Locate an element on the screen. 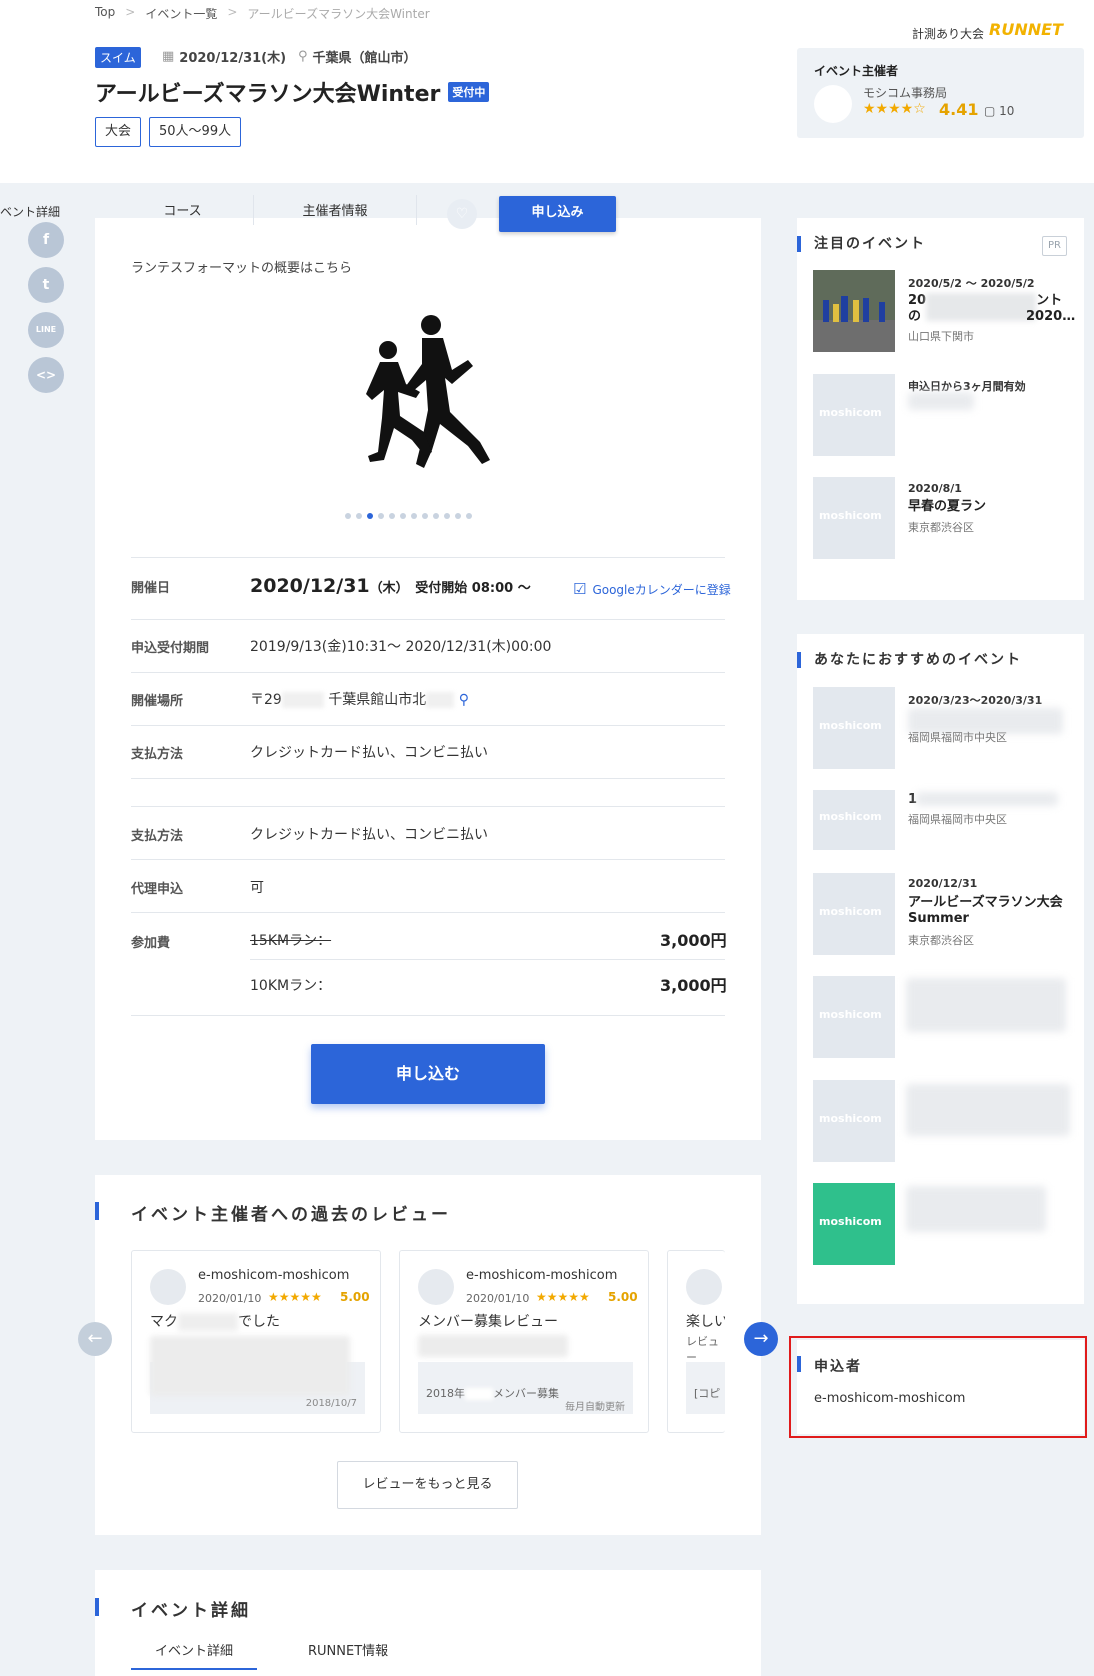 This screenshot has width=1094, height=1676. tab-runnet-info: RUNNET情報 is located at coordinates (348, 1649).